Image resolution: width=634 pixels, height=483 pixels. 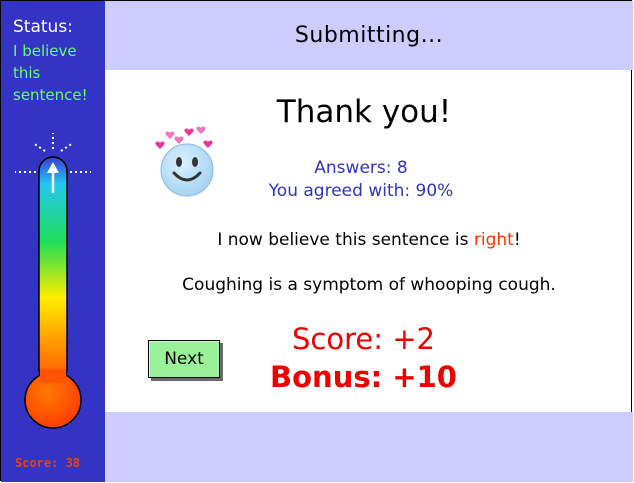 I want to click on status-text: I believe this sentence!, so click(x=50, y=73).